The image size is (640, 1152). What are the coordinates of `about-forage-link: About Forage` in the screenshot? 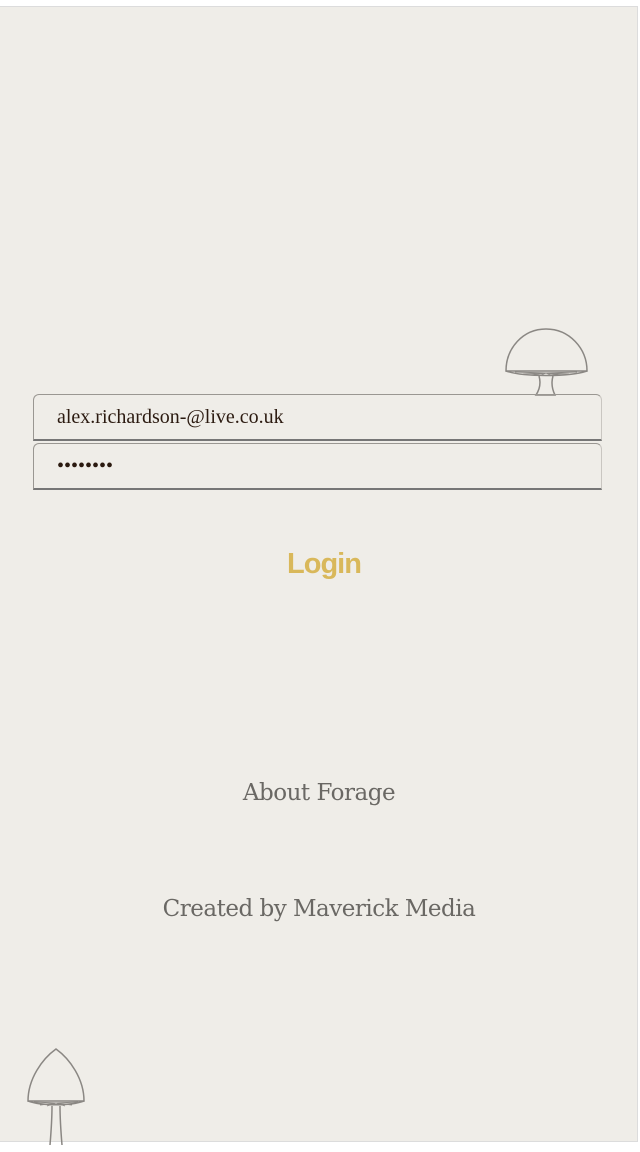 It's located at (319, 793).